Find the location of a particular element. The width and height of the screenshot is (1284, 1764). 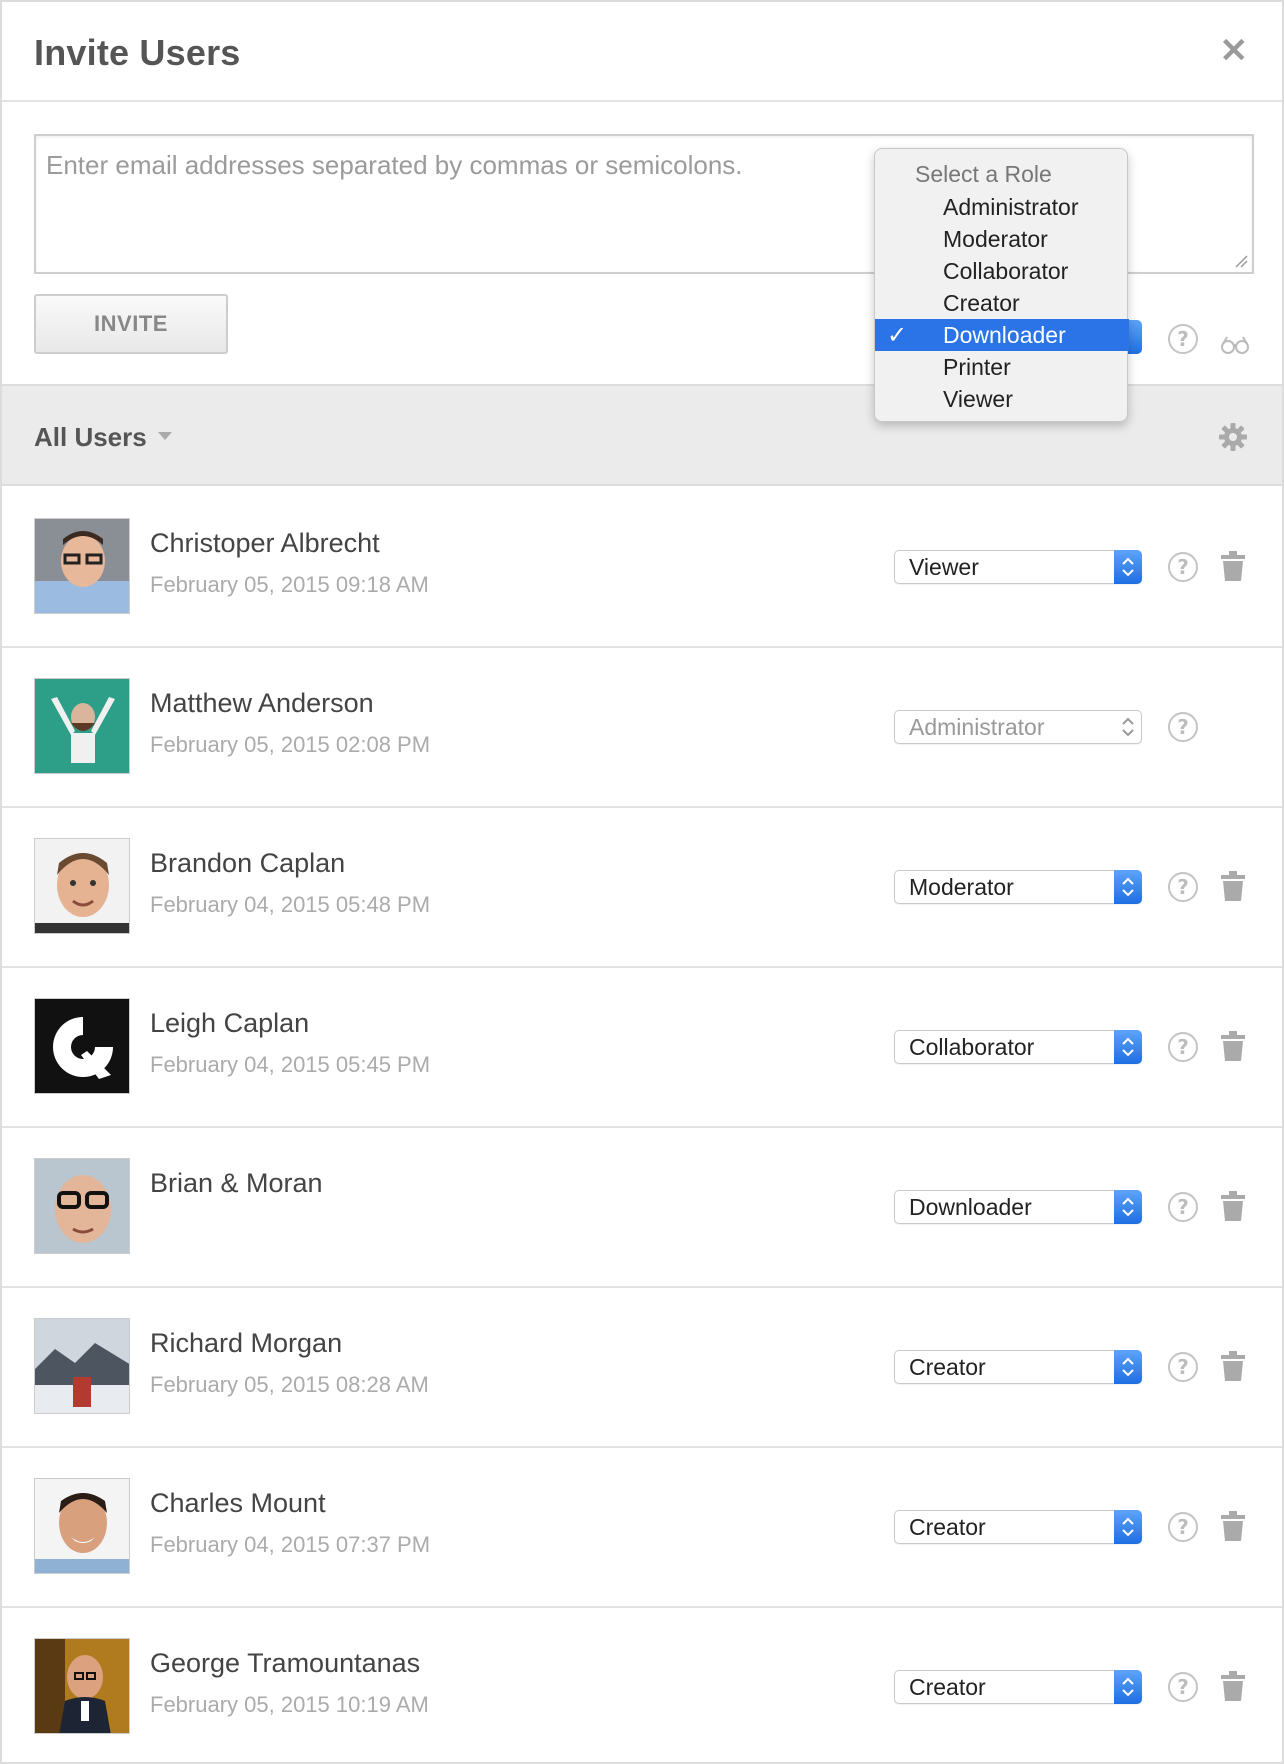

users-filter-dropdown: All Users is located at coordinates (90, 437).